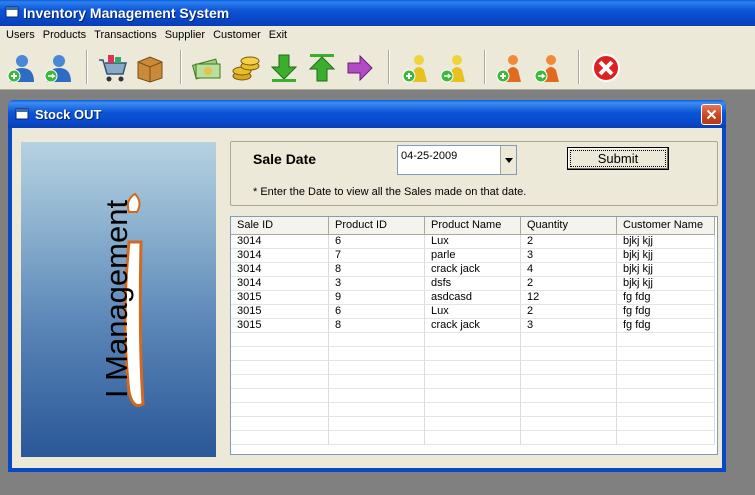 Image resolution: width=755 pixels, height=495 pixels. I want to click on table-row: 3014 6 Lux 2 bjkj kjj, so click(473, 242).